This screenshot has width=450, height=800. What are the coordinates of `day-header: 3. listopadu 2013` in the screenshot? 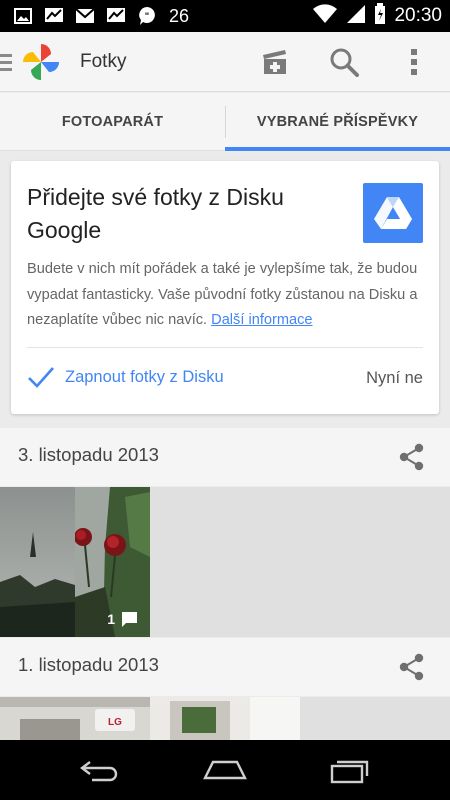 It's located at (225, 457).